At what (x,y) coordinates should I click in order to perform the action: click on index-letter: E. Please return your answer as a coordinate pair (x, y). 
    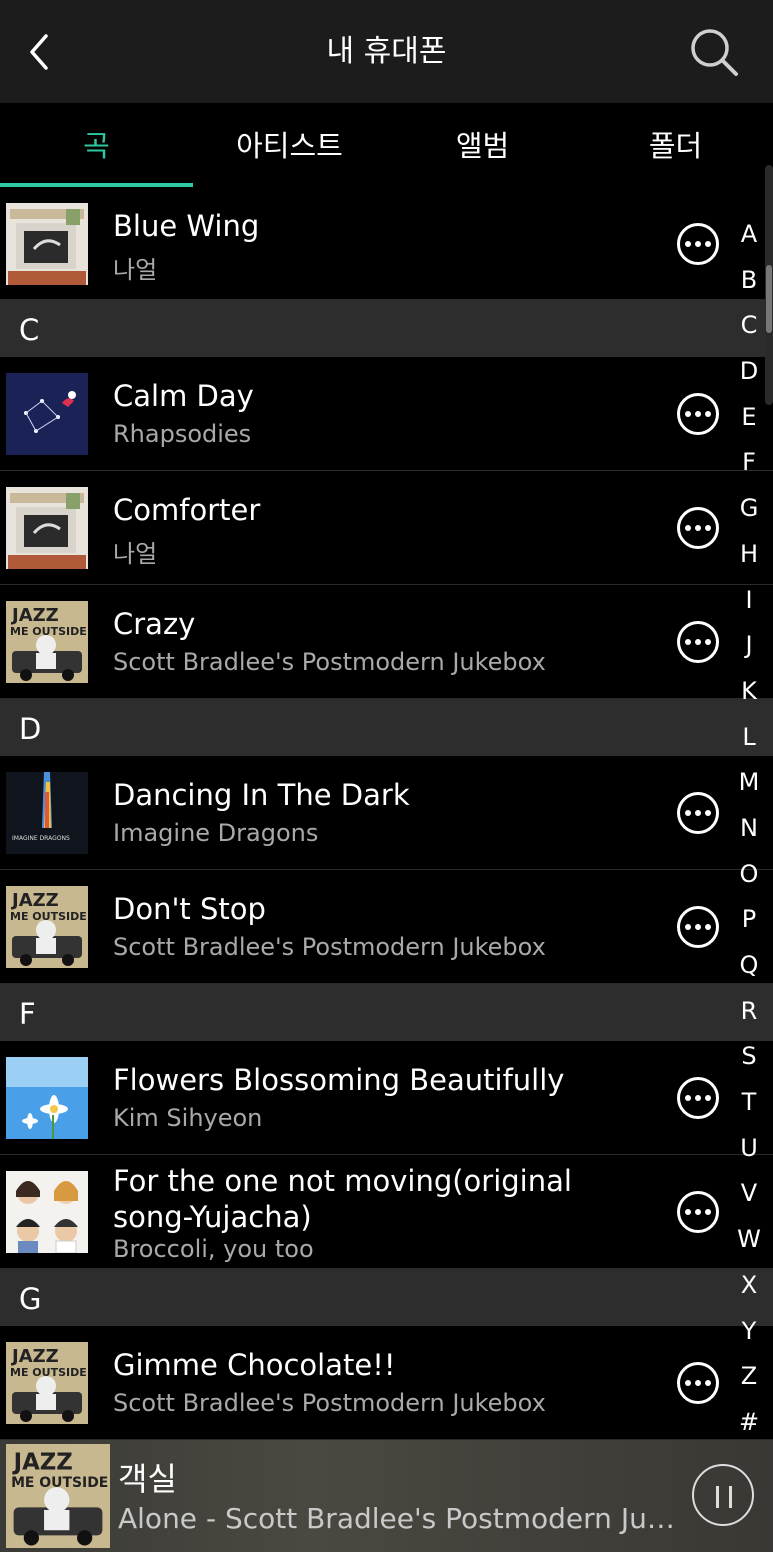
    Looking at the image, I should click on (749, 418).